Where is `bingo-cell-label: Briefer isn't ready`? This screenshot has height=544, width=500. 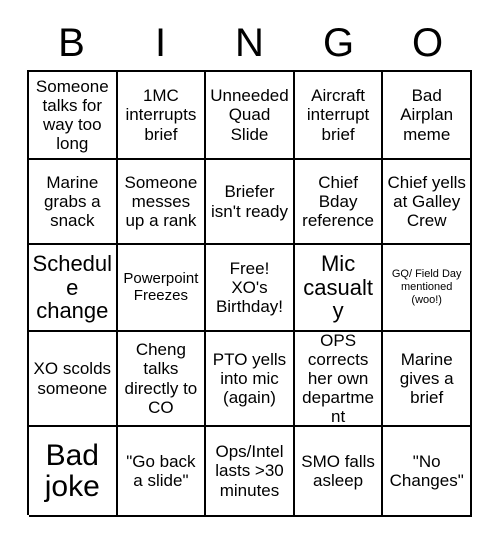 bingo-cell-label: Briefer isn't ready is located at coordinates (249, 201).